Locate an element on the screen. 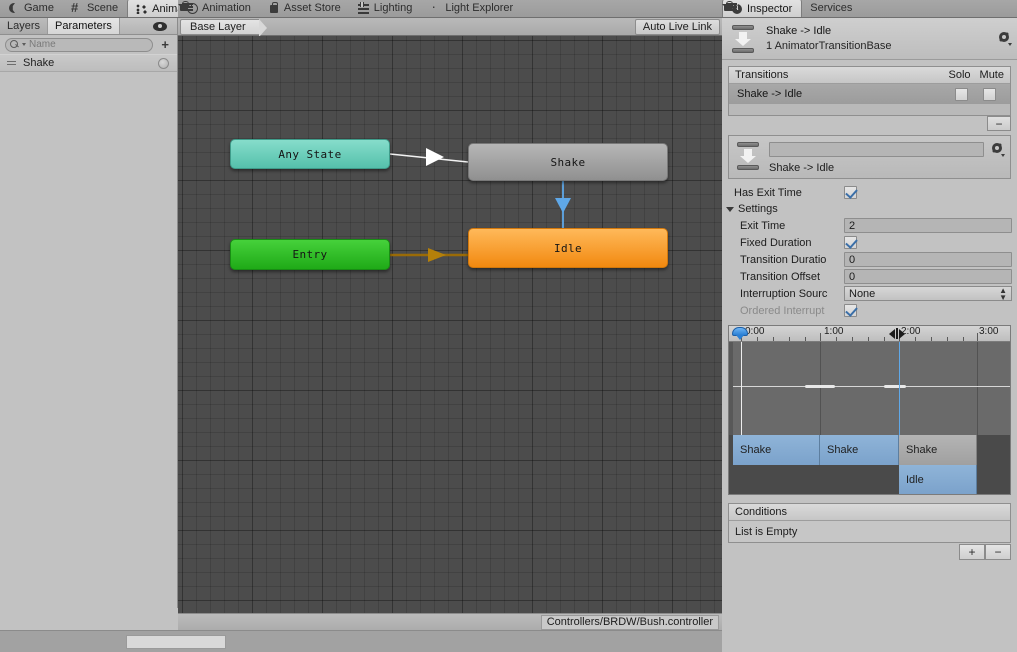 The width and height of the screenshot is (1017, 652). parameter-list: Shake is located at coordinates (88, 63).